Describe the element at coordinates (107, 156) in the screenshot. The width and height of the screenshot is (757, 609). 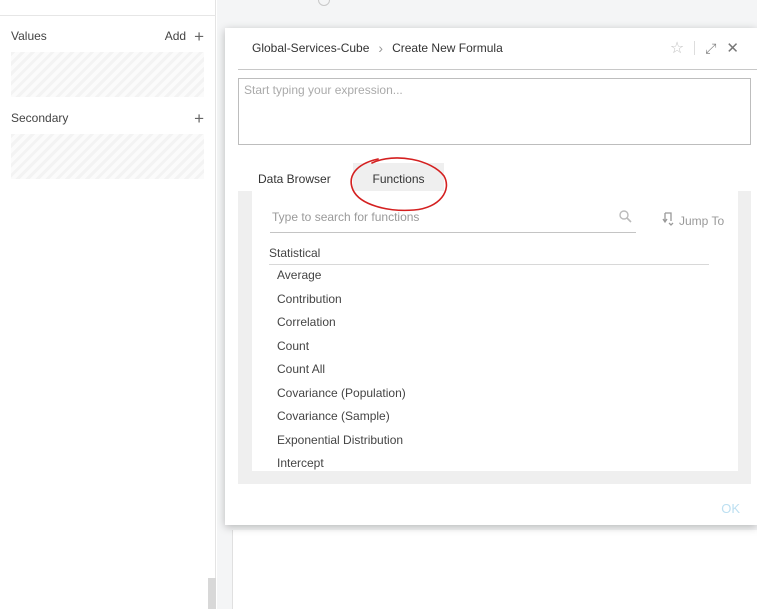
I see `secondary-drop-zone` at that location.